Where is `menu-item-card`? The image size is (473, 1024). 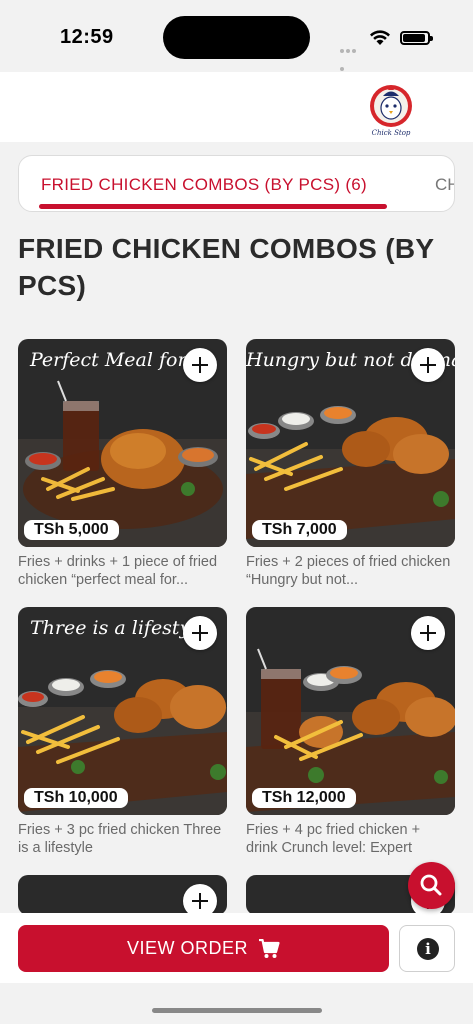
menu-item-card is located at coordinates (122, 895).